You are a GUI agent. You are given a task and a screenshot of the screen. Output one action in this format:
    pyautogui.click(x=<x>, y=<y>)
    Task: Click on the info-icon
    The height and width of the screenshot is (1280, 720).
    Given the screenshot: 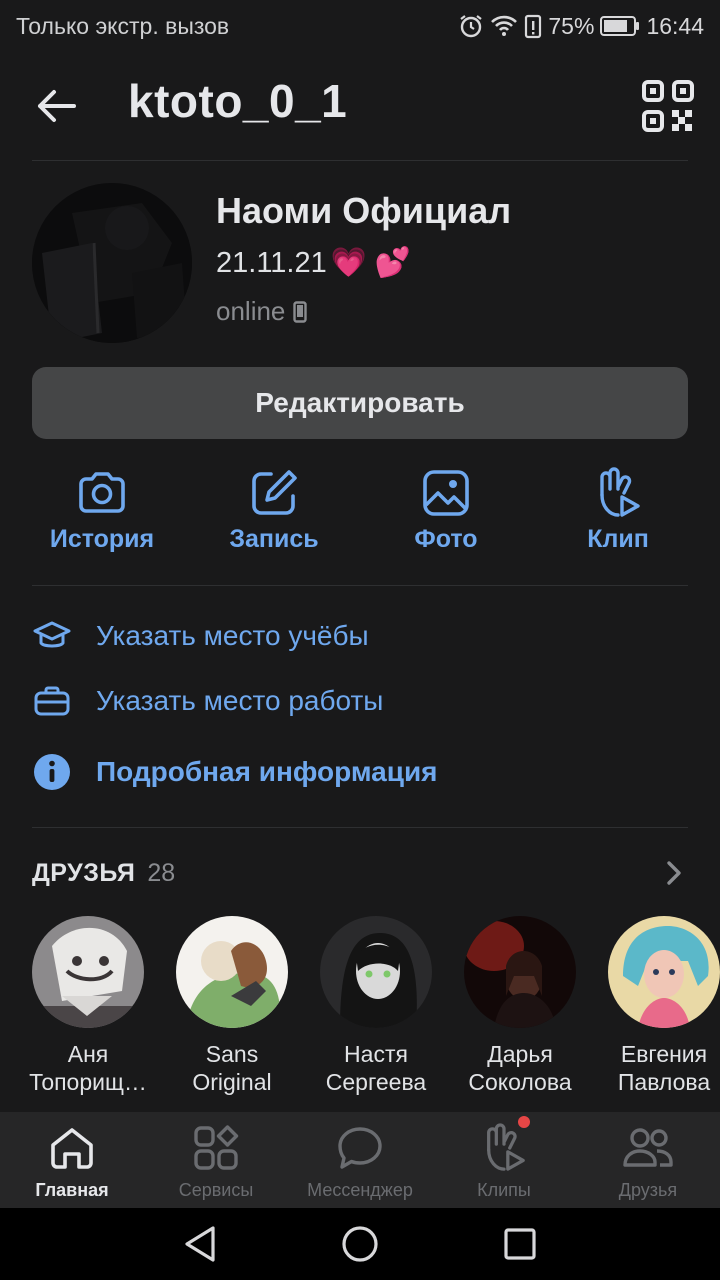 What is the action you would take?
    pyautogui.click(x=52, y=772)
    